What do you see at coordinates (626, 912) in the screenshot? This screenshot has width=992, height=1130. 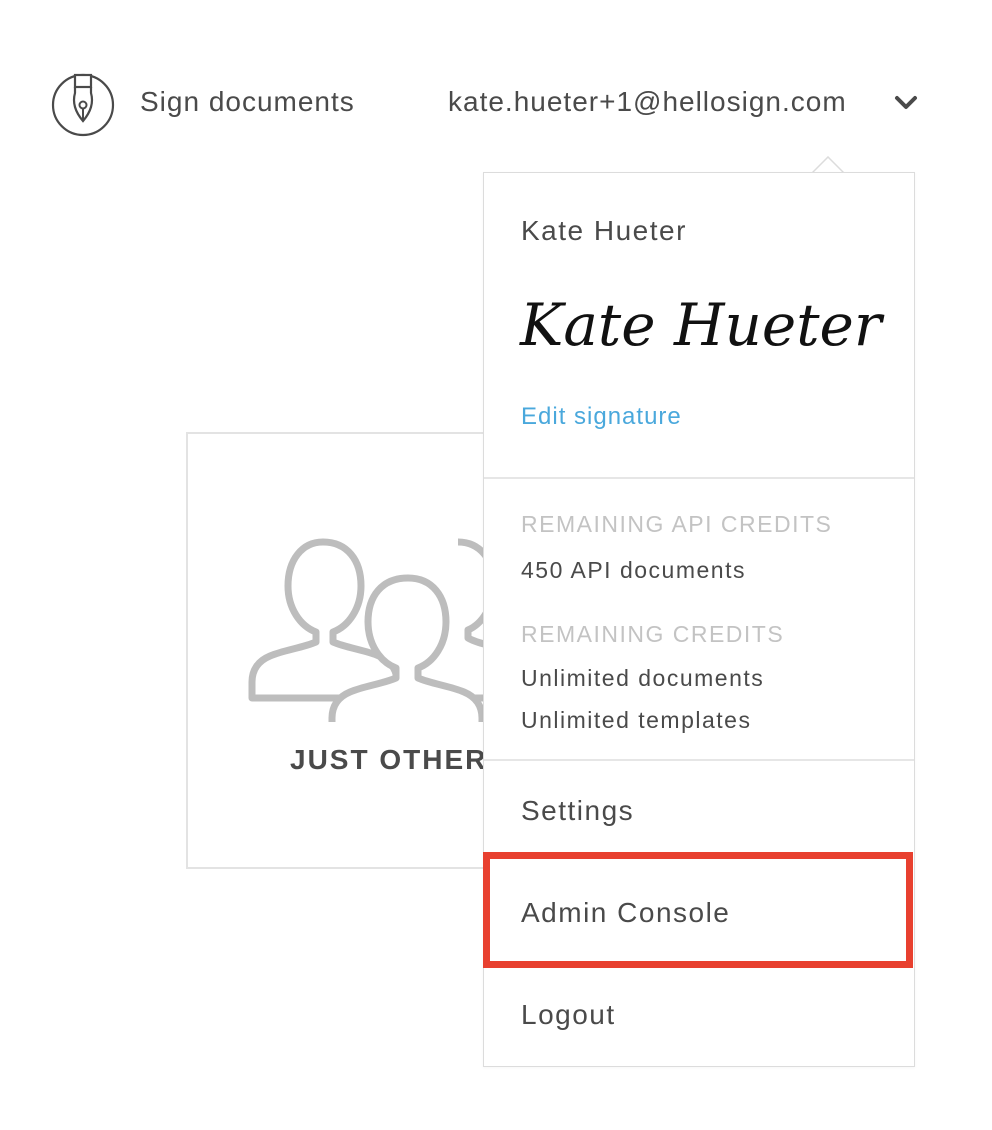 I see `admin-console-label: Admin Console` at bounding box center [626, 912].